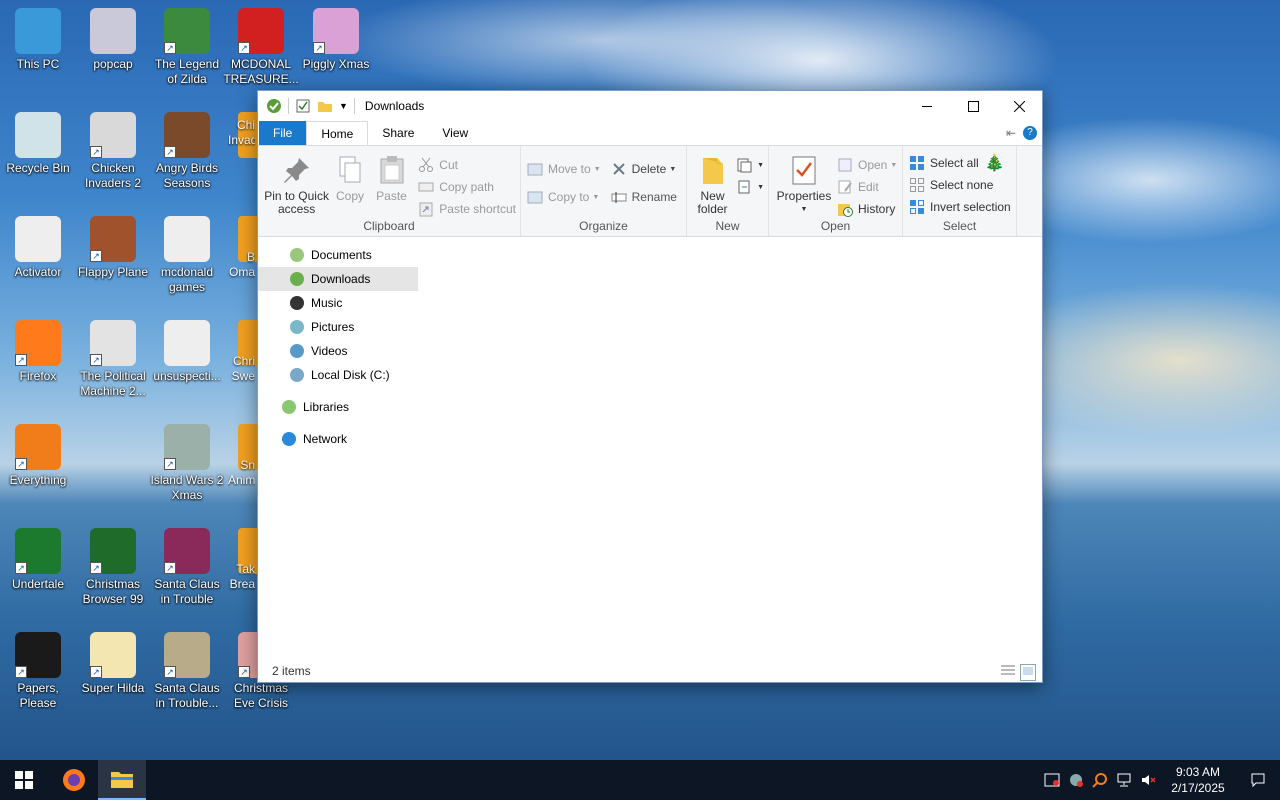 This screenshot has height=800, width=1280. I want to click on nav-item-music: Music, so click(338, 303).